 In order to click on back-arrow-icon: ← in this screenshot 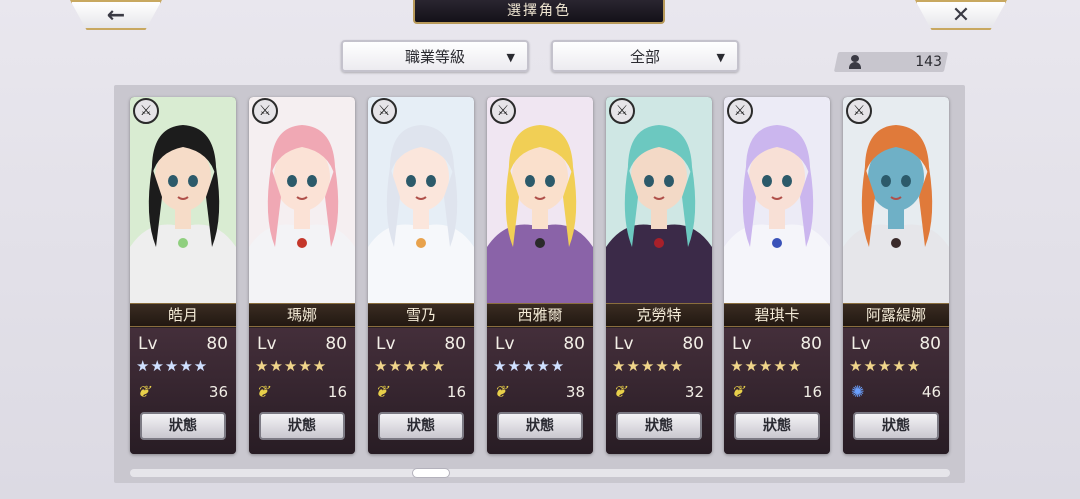, I will do `click(116, 15)`.